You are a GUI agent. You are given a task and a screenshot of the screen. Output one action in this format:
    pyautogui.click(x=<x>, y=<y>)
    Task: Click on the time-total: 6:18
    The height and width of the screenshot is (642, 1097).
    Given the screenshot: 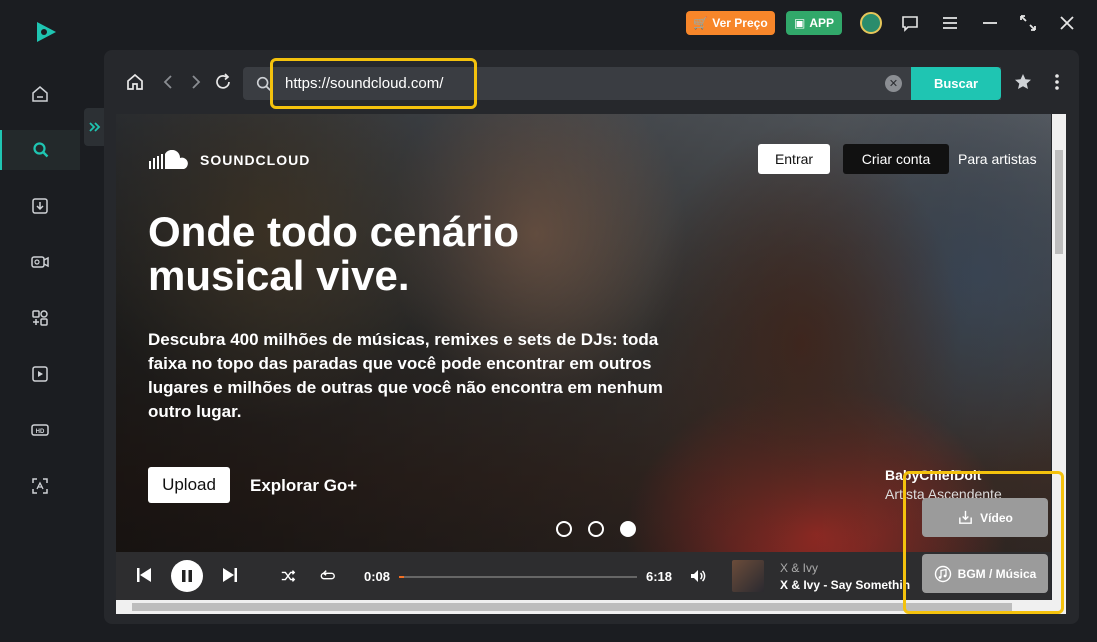 What is the action you would take?
    pyautogui.click(x=659, y=576)
    